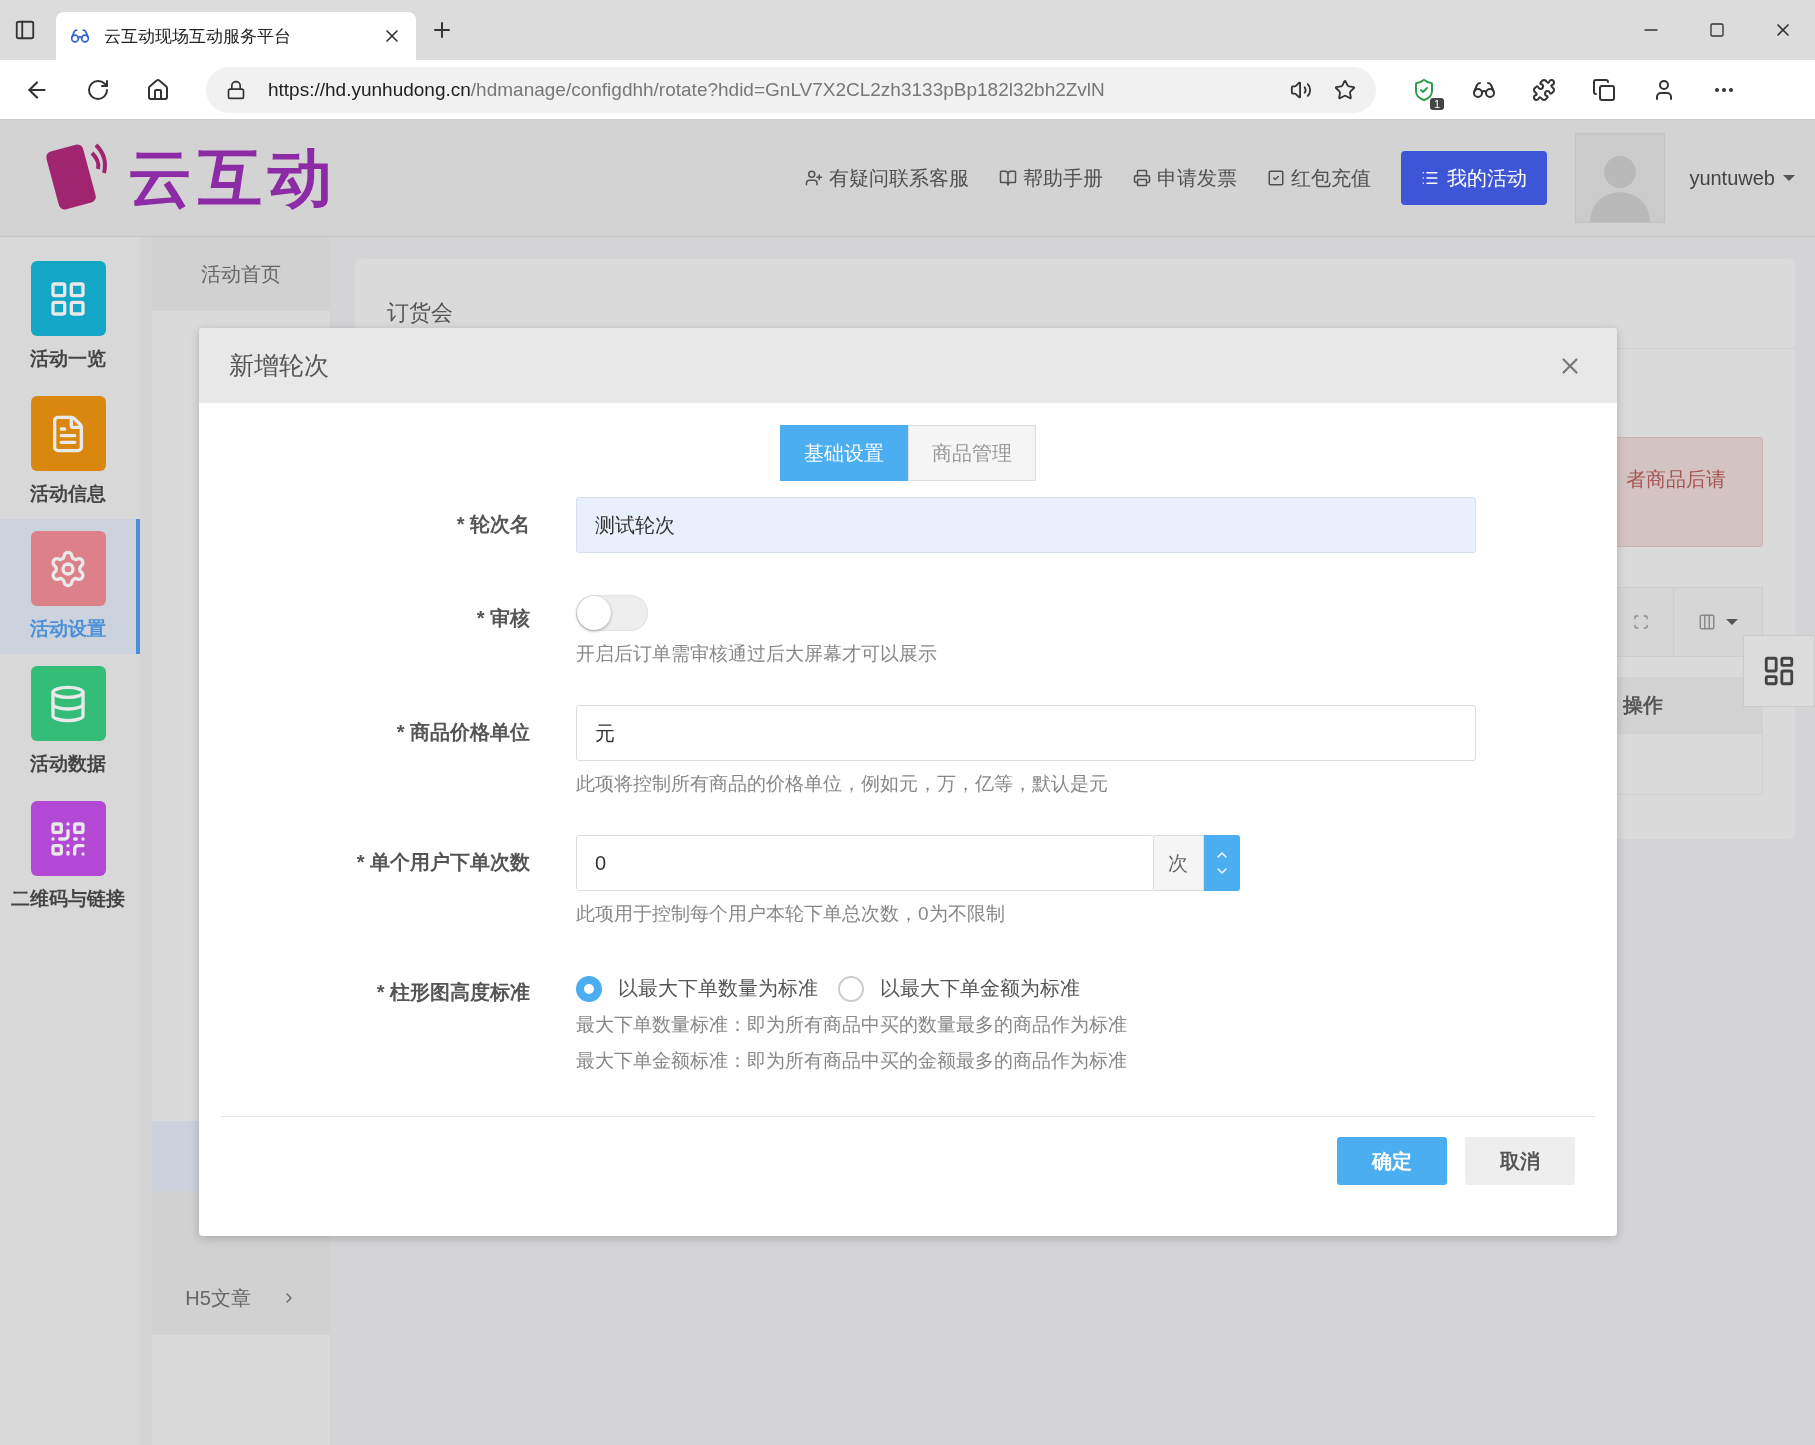 Image resolution: width=1815 pixels, height=1445 pixels. What do you see at coordinates (241, 1298) in the screenshot?
I see `subnav-item: H5文章` at bounding box center [241, 1298].